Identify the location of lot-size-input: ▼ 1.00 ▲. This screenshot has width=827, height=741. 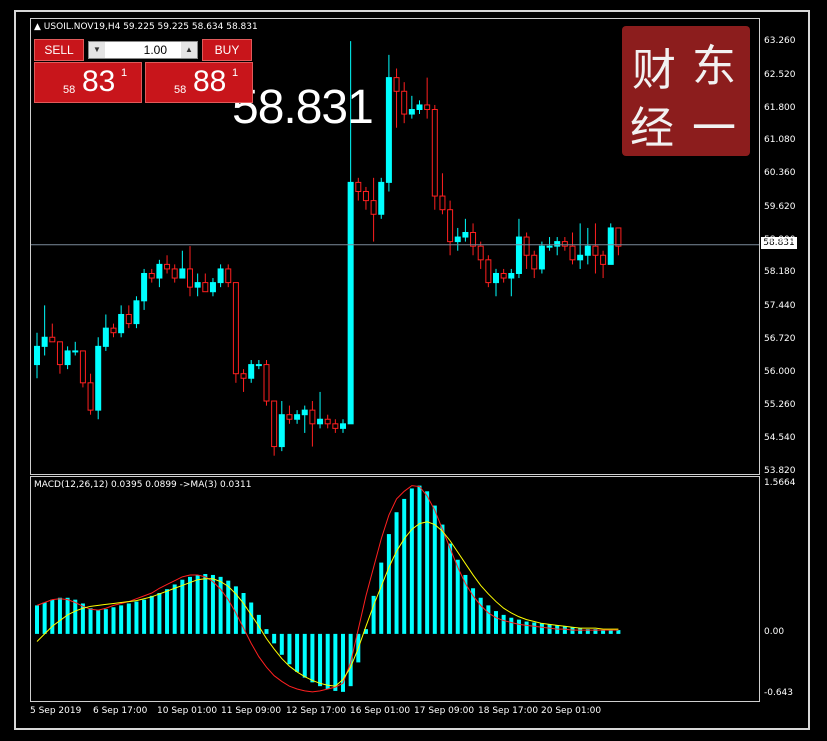
(143, 50).